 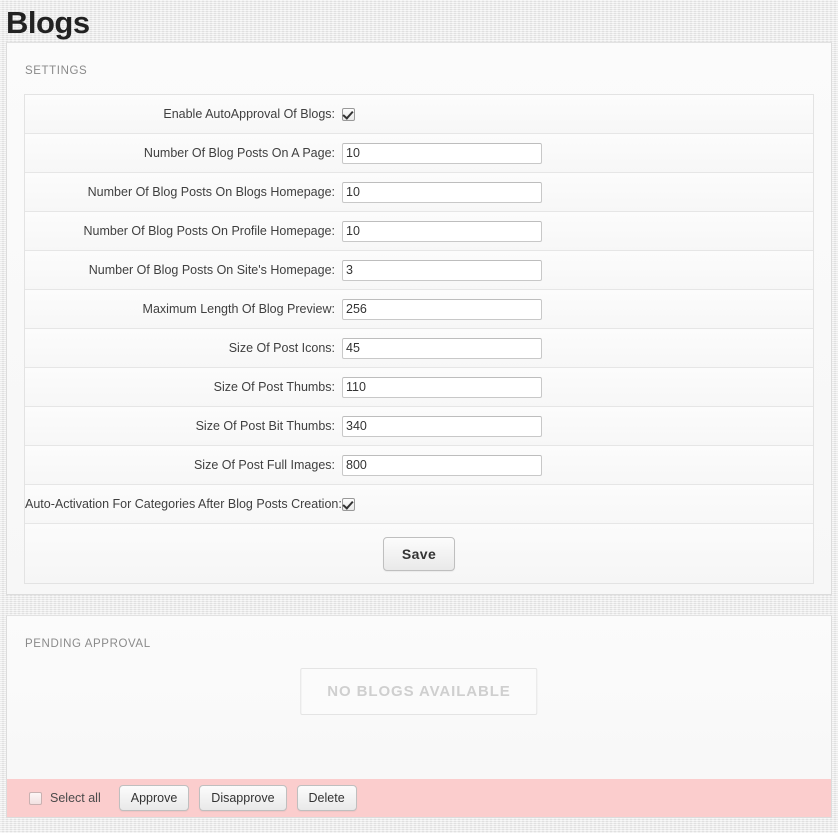 What do you see at coordinates (154, 798) in the screenshot?
I see `approve-button: Approve` at bounding box center [154, 798].